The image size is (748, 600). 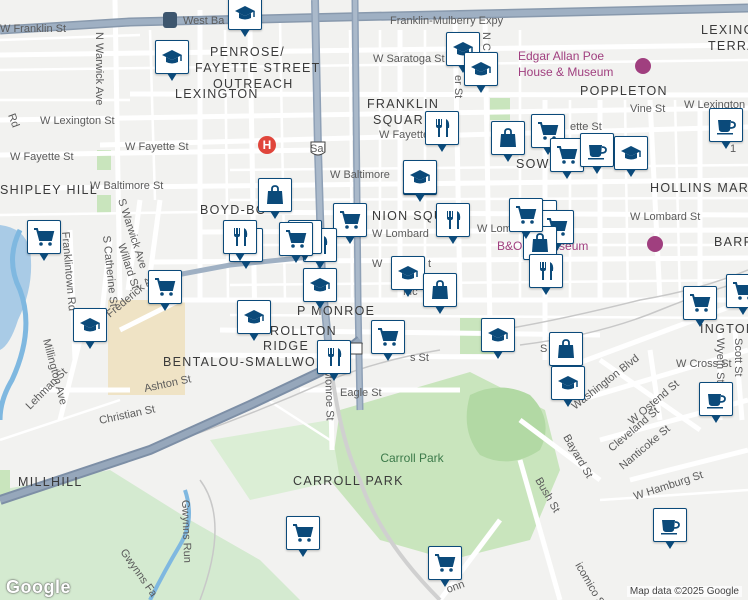 What do you see at coordinates (586, 127) in the screenshot?
I see `street-ette-st: ette St` at bounding box center [586, 127].